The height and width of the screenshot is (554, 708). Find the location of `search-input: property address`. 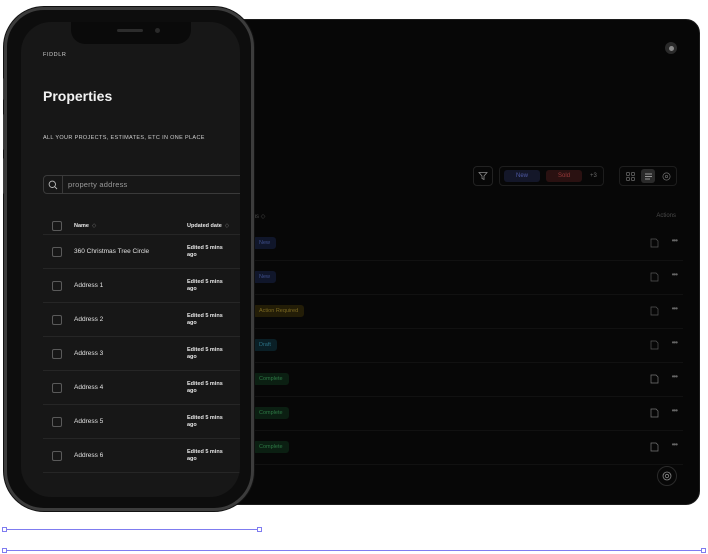

search-input: property address is located at coordinates (95, 184).